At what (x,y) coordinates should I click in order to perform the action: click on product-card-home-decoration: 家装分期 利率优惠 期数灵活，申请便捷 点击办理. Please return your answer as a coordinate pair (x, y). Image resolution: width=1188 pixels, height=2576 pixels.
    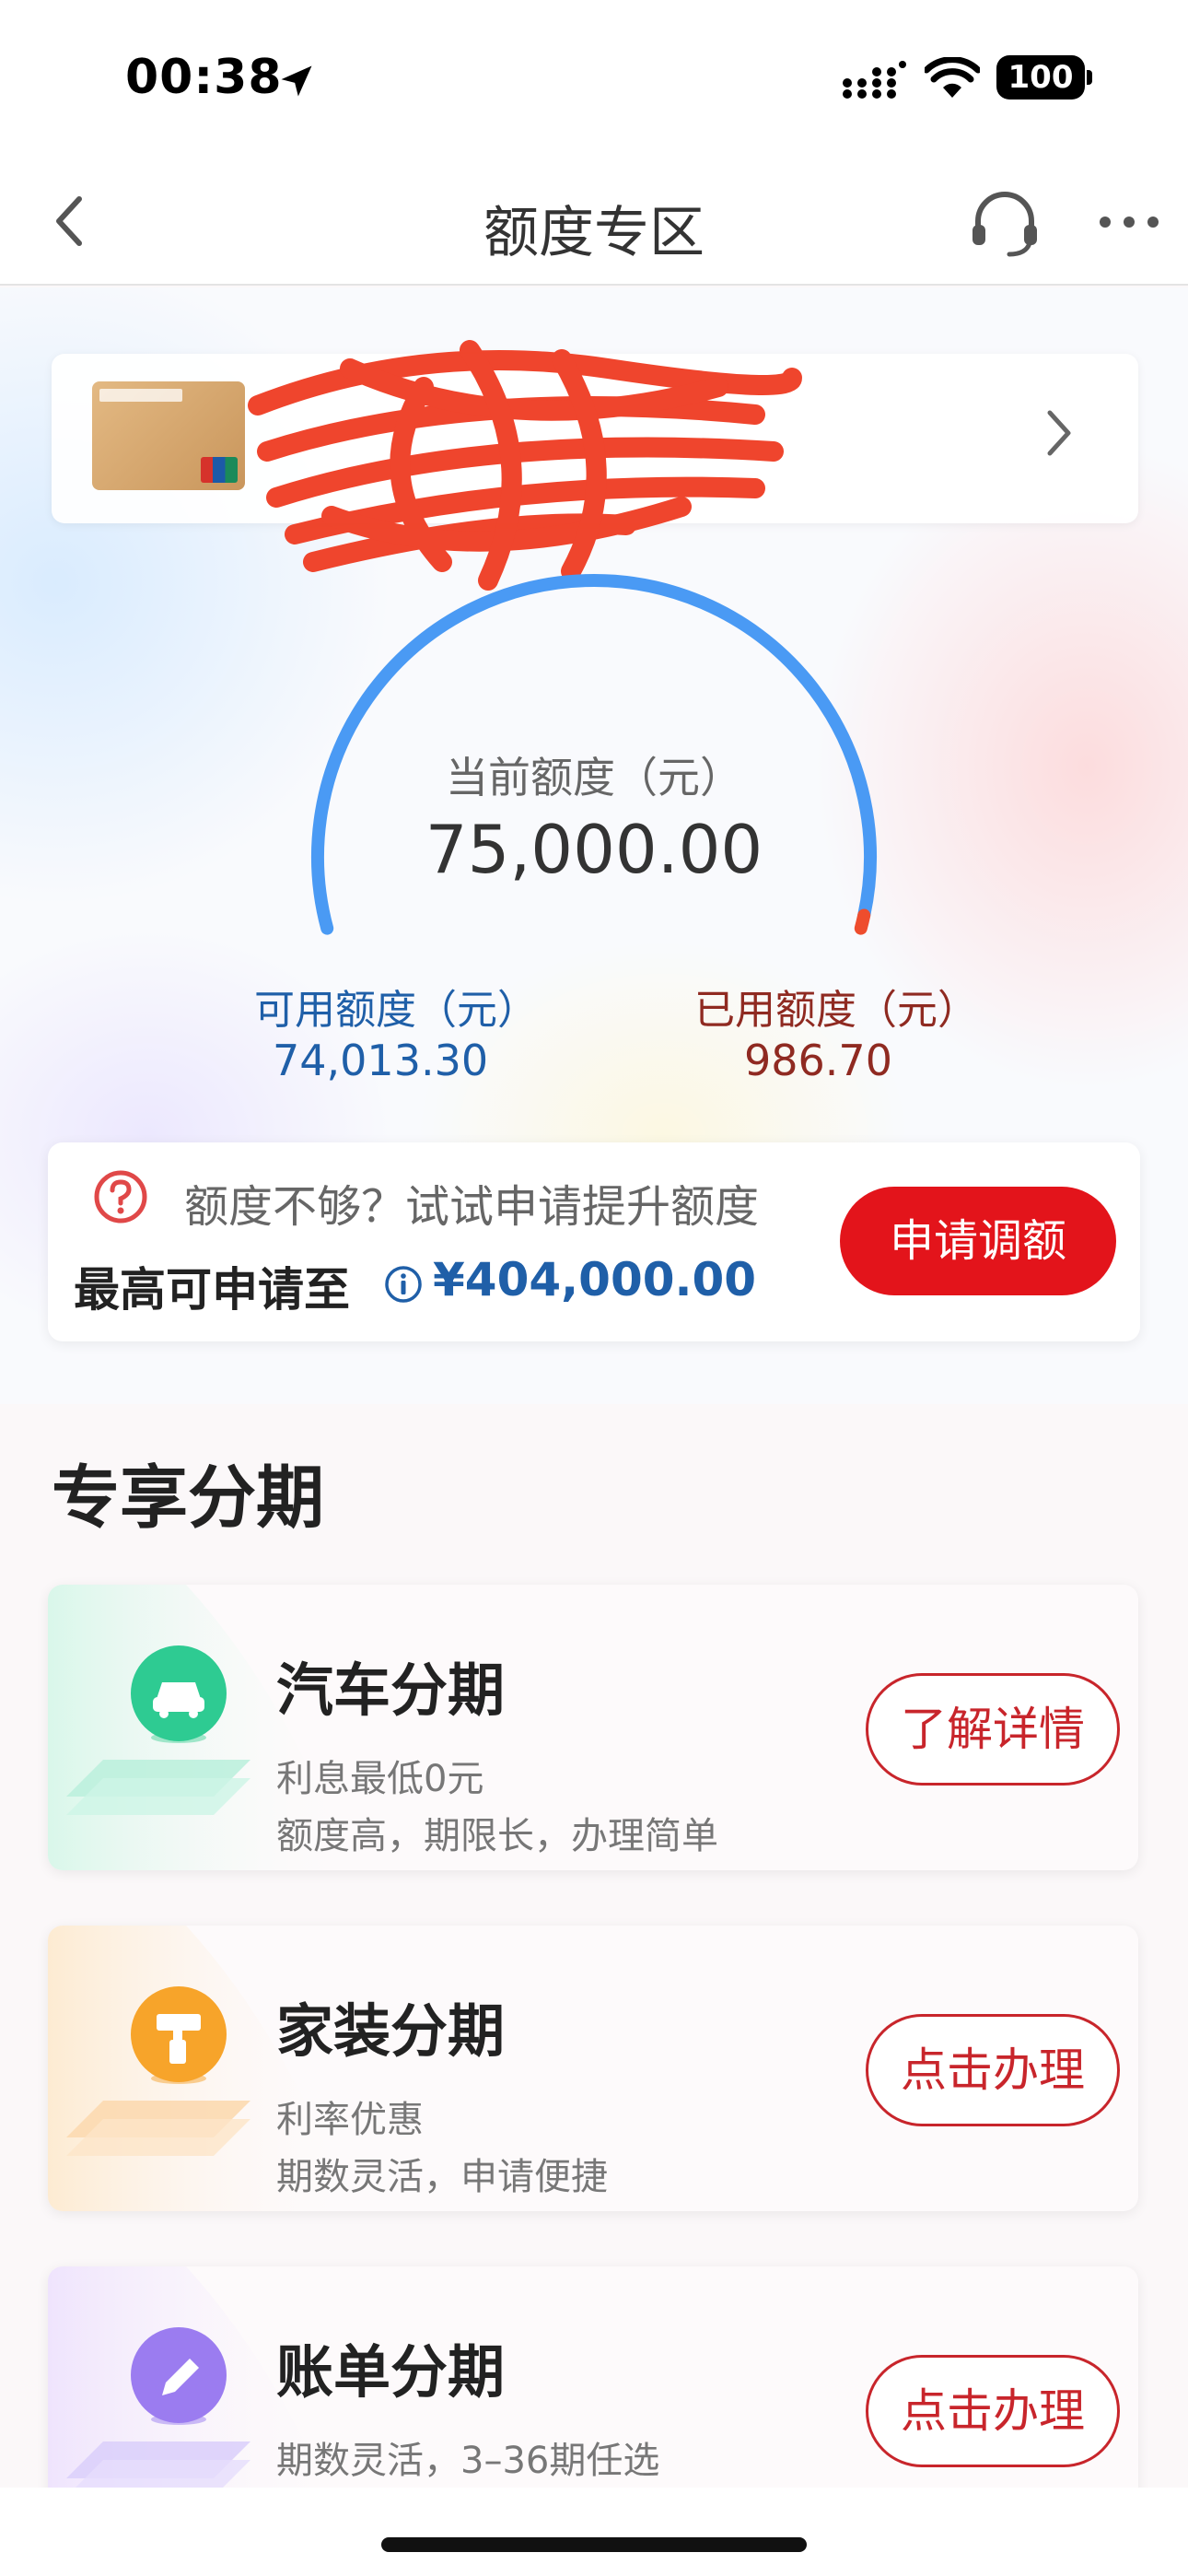
    Looking at the image, I should click on (593, 2068).